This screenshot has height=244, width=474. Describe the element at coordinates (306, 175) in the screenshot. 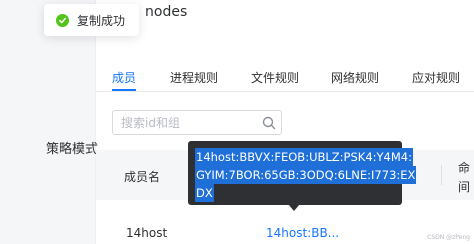

I see `tooltip-line-2: GYIM:7BOR:65GB:3ODQ:6LNE:I773:EX` at that location.